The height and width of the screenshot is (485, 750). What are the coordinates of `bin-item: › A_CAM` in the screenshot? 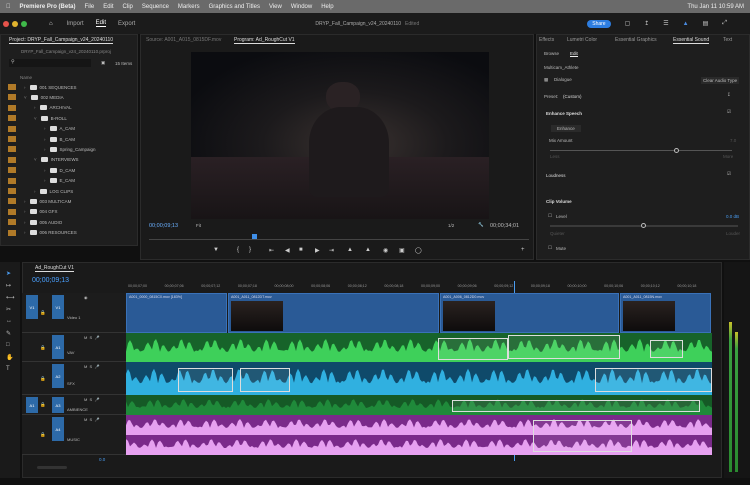 It's located at (38, 129).